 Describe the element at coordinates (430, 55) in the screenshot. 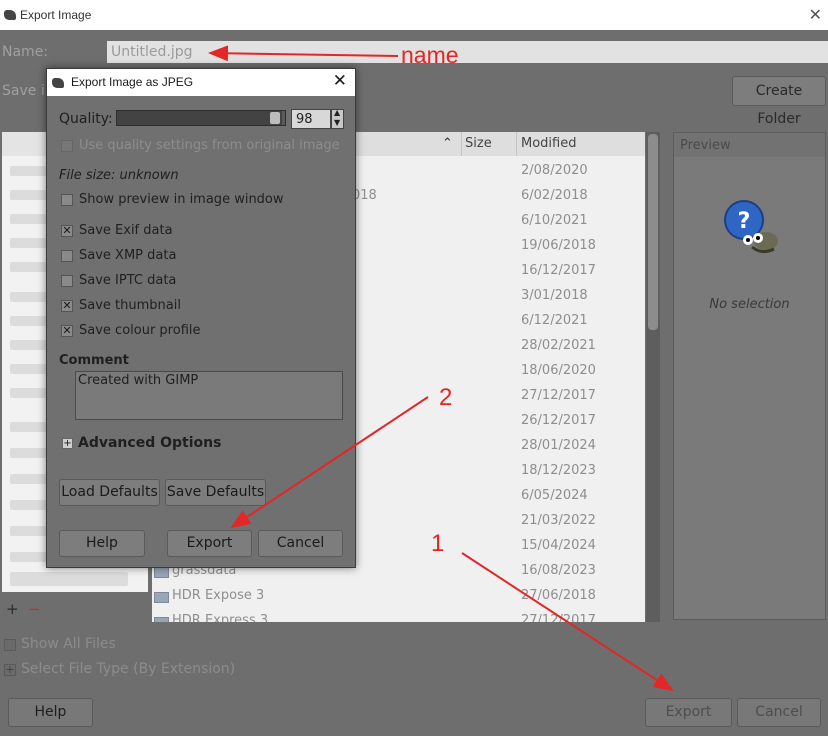

I see `annotation-name: name` at that location.